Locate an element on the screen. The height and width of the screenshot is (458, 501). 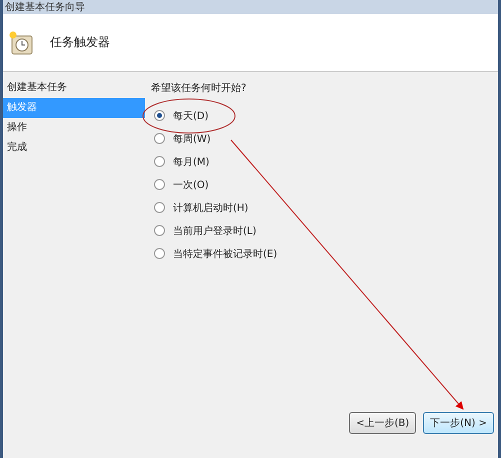
sidebar-item: 完成 is located at coordinates (74, 148).